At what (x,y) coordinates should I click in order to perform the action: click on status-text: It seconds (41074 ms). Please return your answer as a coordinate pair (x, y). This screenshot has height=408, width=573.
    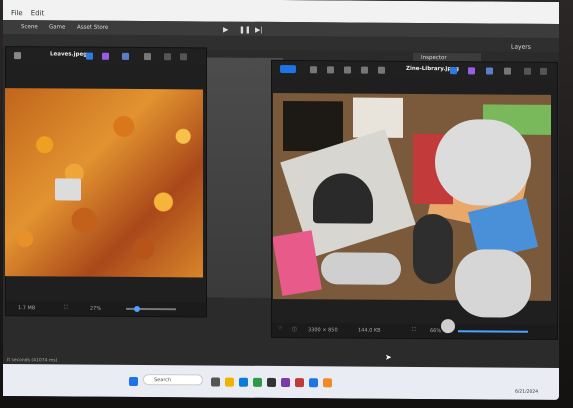
    Looking at the image, I should click on (32, 361).